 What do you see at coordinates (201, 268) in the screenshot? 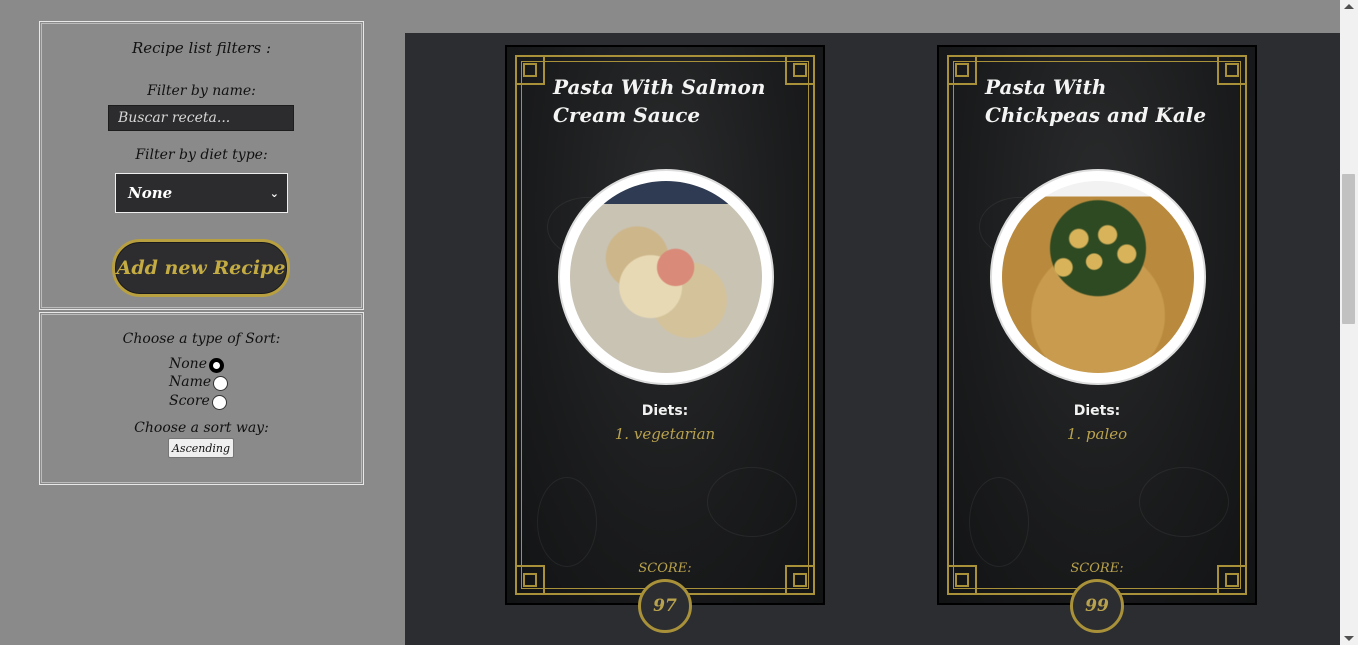
I see `add-recipe-button: Add new Recipe` at bounding box center [201, 268].